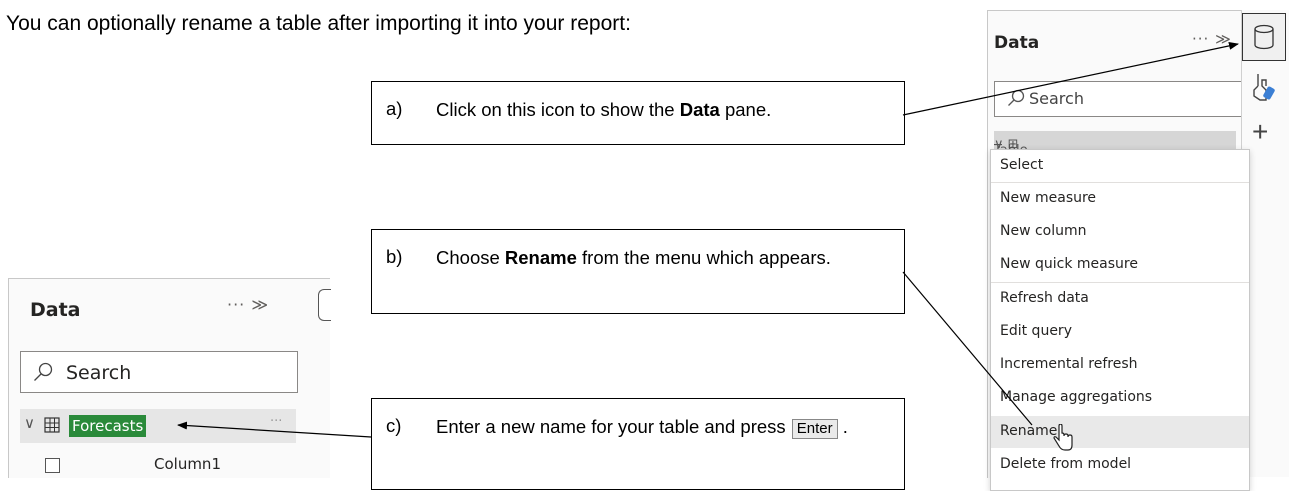 The image size is (1289, 491). Describe the element at coordinates (967, 348) in the screenshot. I see `arrow-b` at that location.